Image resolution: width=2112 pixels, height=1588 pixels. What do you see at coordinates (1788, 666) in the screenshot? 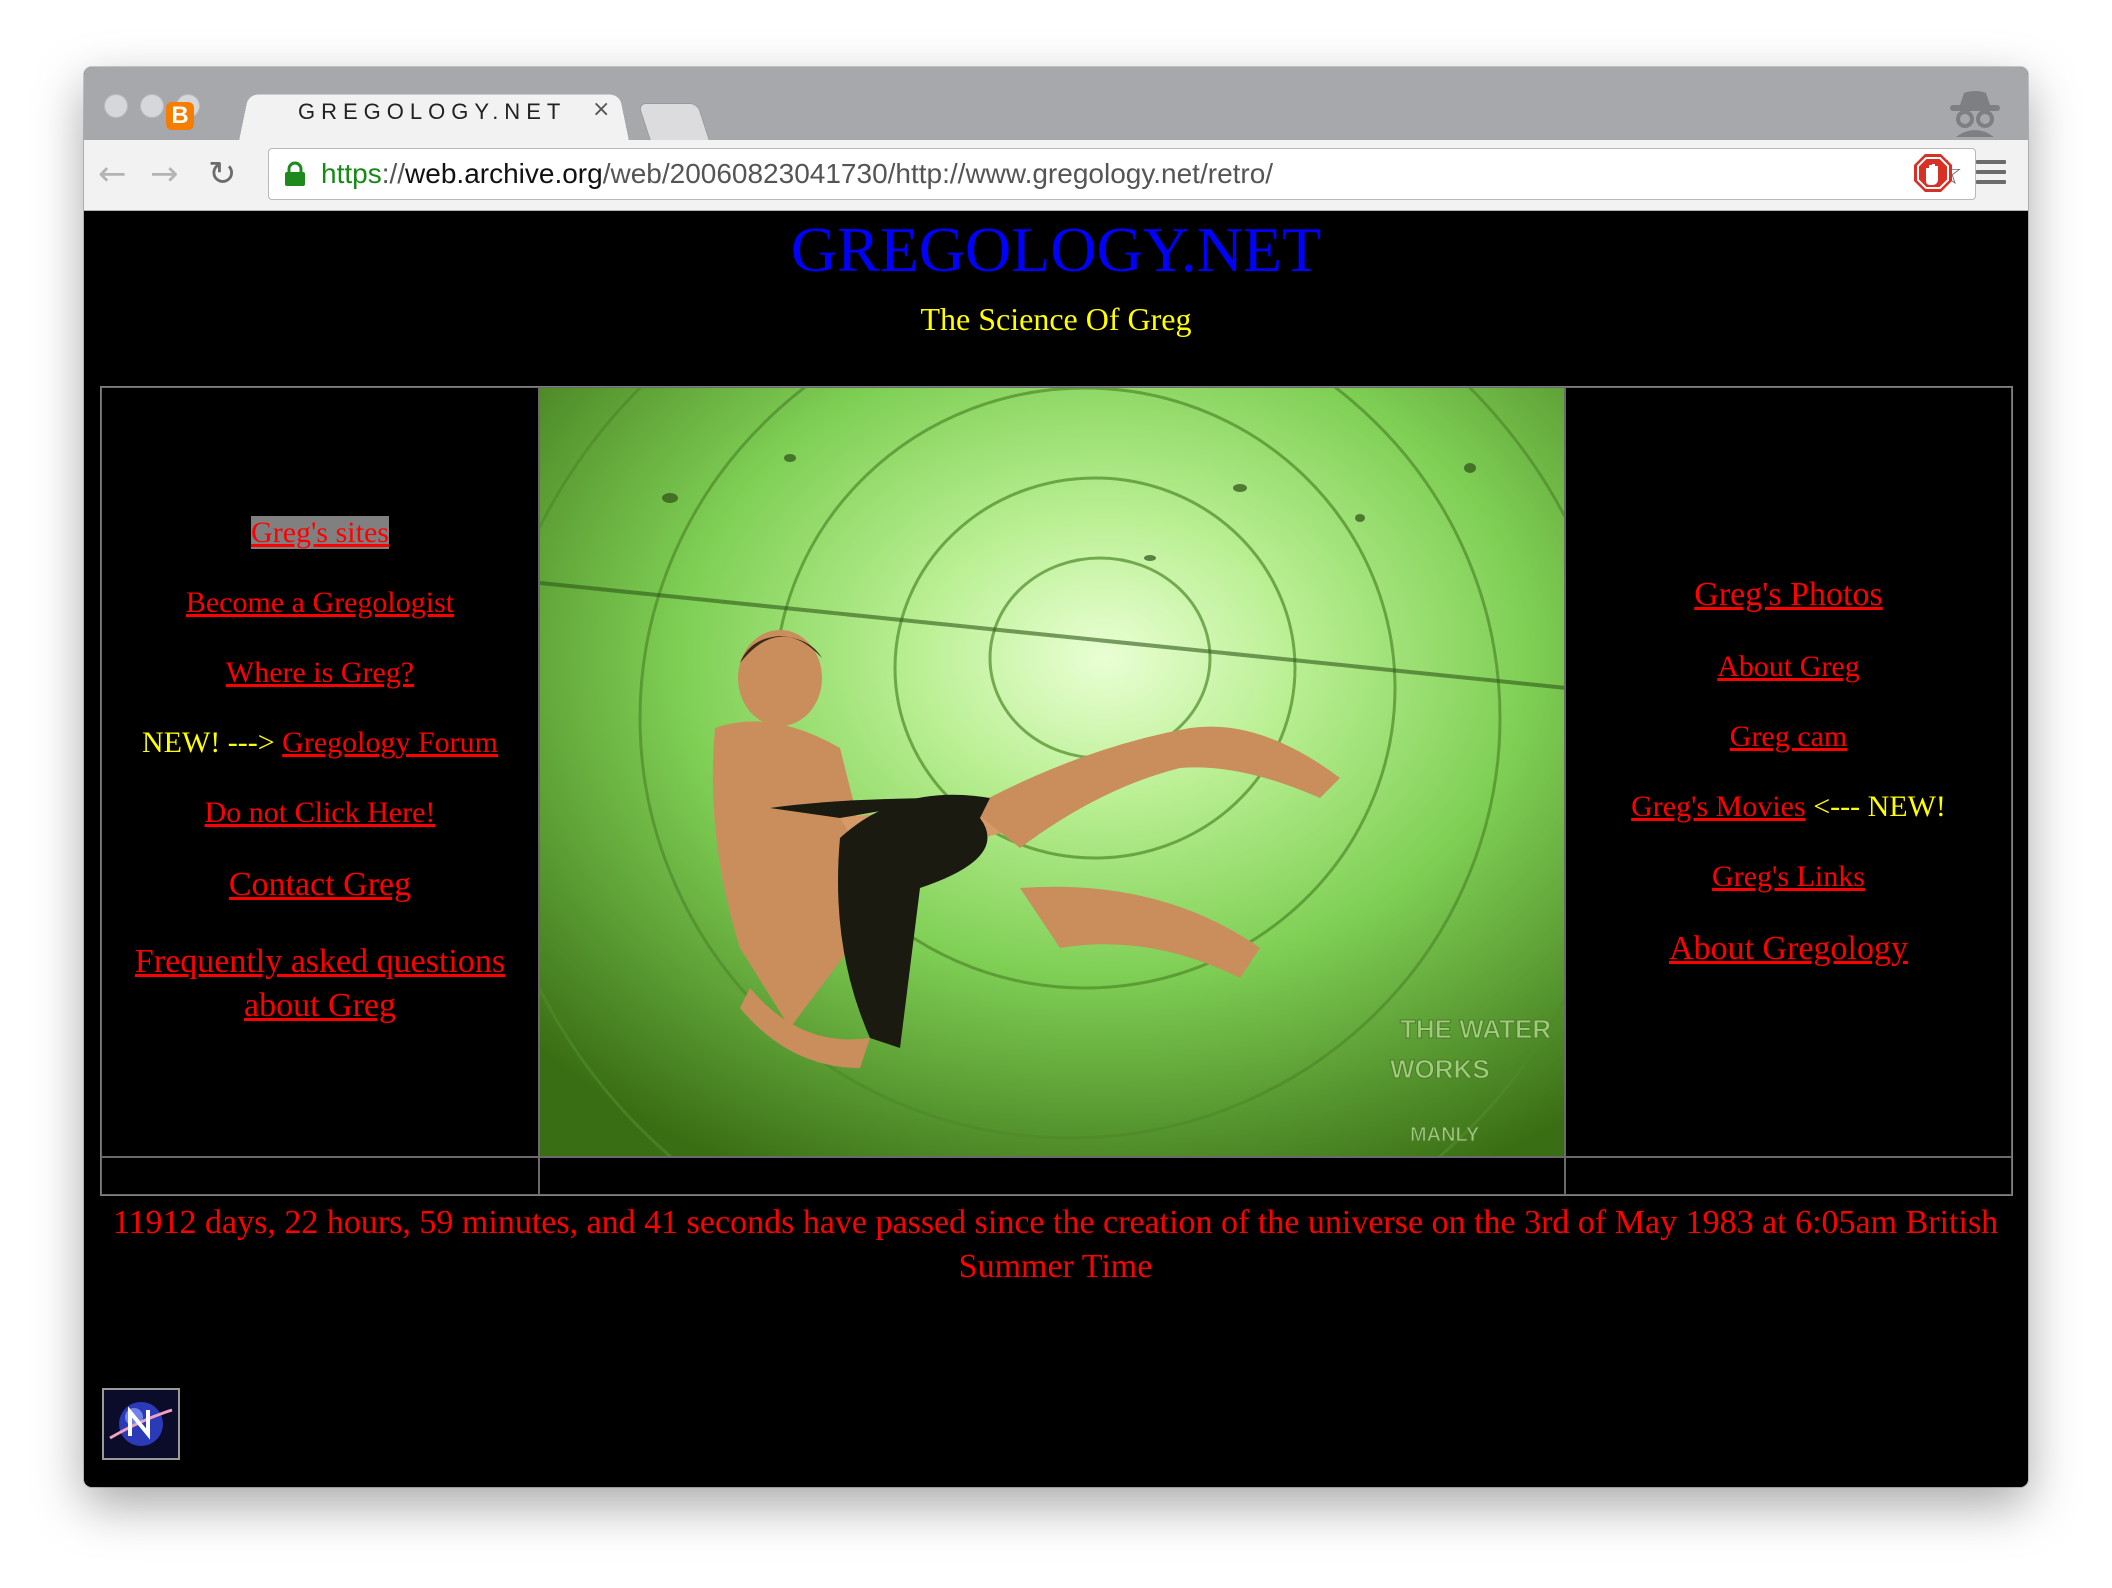
I see `link-about-greg: About Greg` at bounding box center [1788, 666].